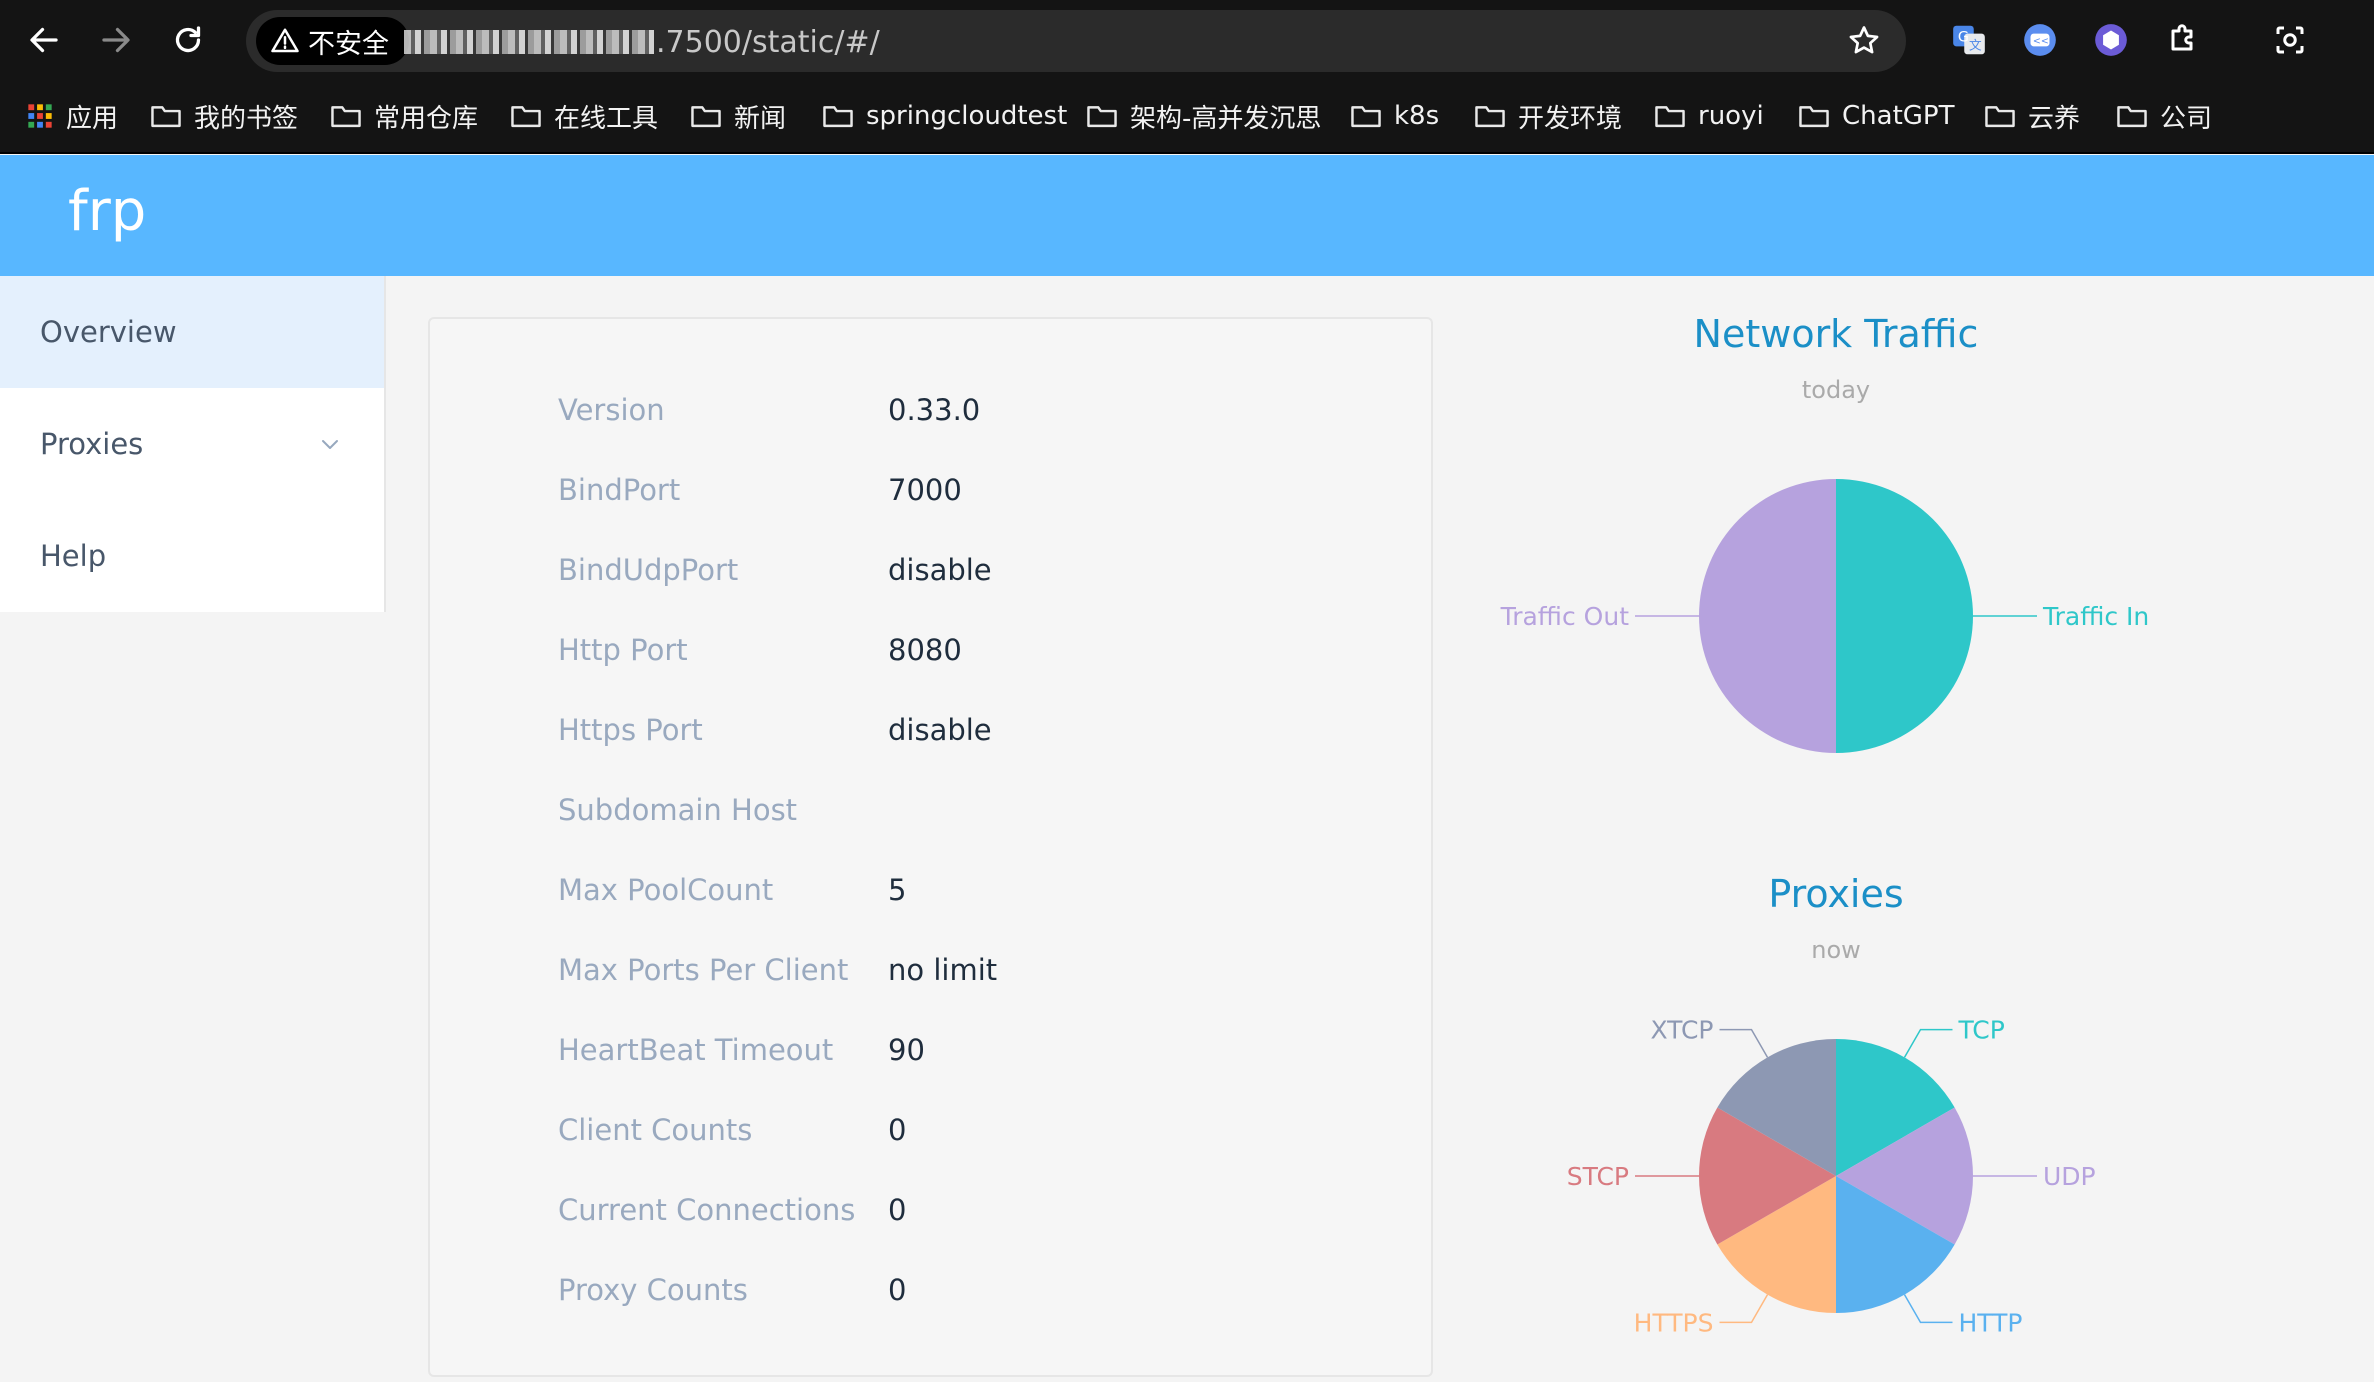  I want to click on bookmark-folder: 常用仓库, so click(404, 116).